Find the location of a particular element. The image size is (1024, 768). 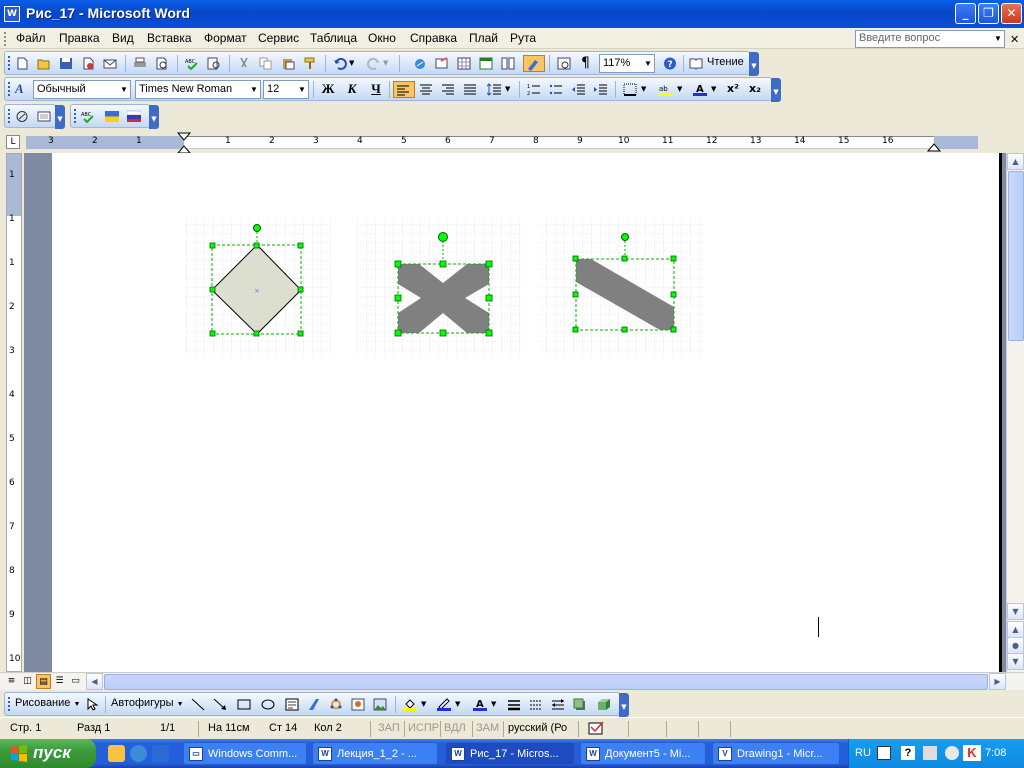

outline-view-icon: ☰ is located at coordinates (59, 681).